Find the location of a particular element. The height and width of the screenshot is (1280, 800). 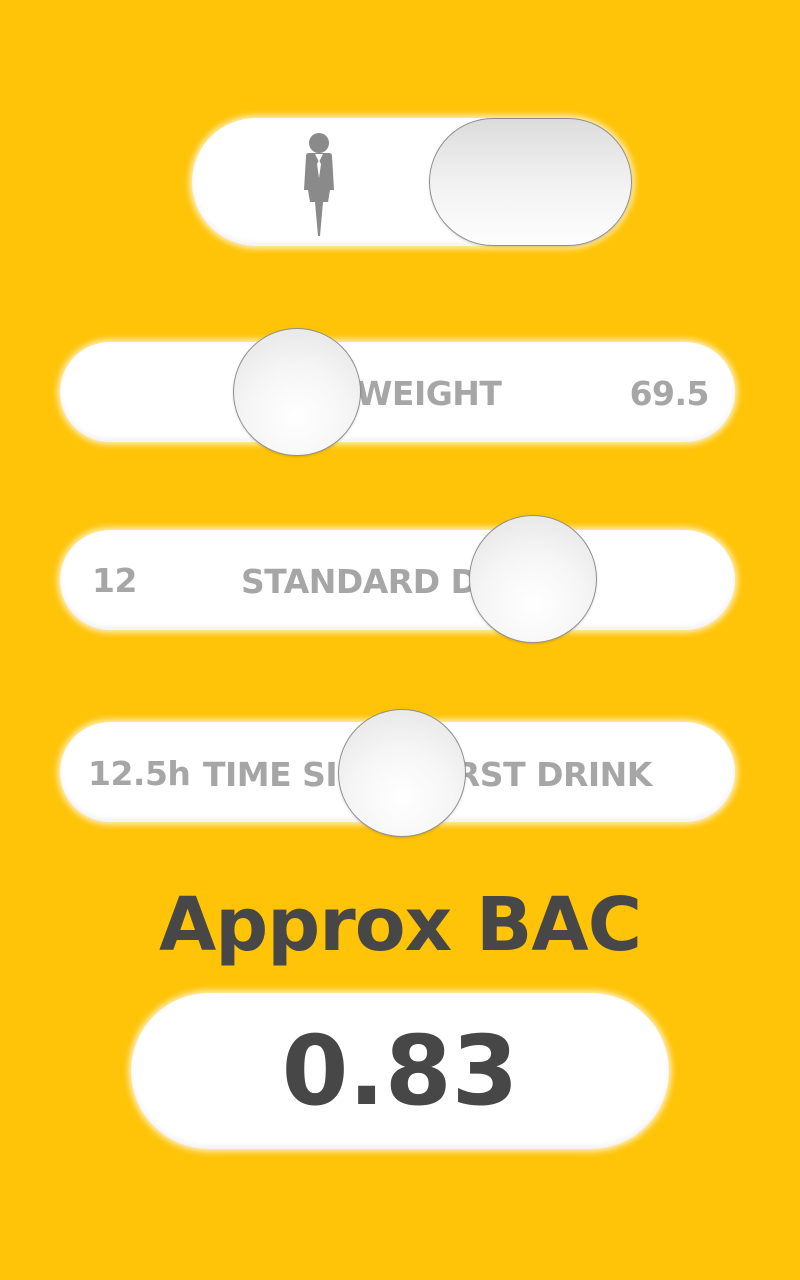

time-since-first-drink-value: 12.5h is located at coordinates (139, 773).